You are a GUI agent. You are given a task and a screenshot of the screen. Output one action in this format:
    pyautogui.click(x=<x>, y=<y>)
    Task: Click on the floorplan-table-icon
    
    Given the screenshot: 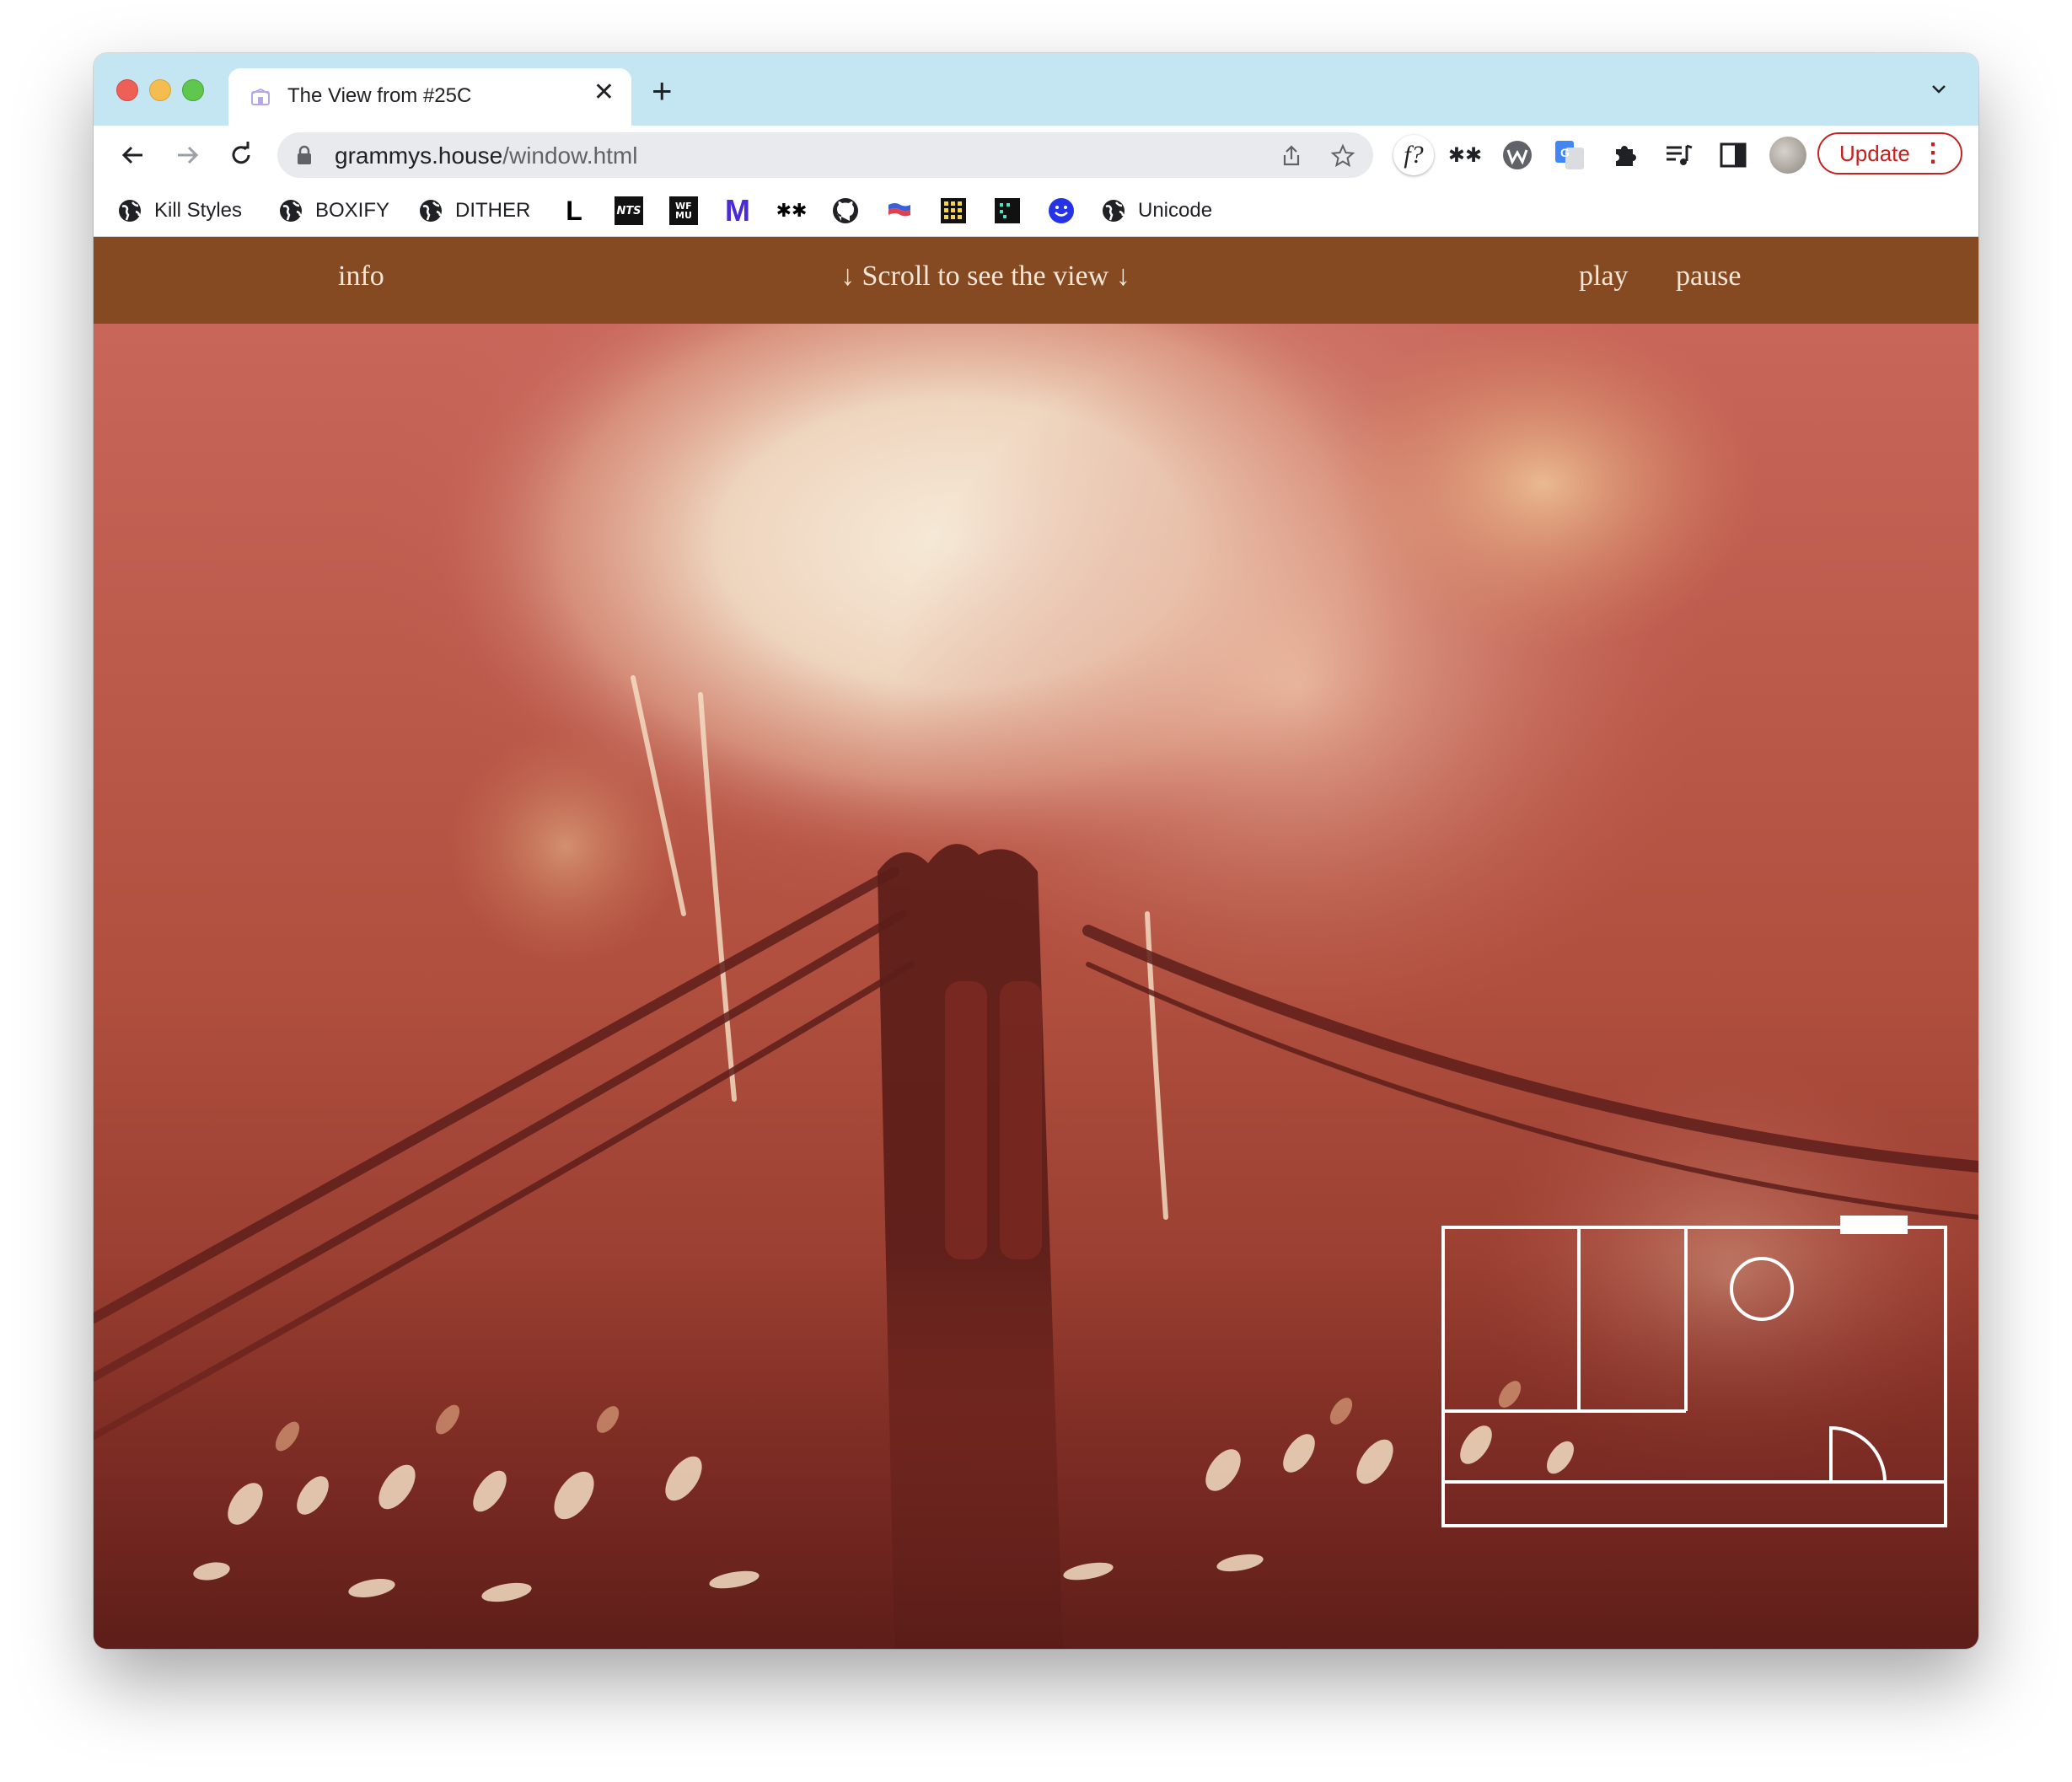 What is the action you would take?
    pyautogui.click(x=1762, y=1289)
    